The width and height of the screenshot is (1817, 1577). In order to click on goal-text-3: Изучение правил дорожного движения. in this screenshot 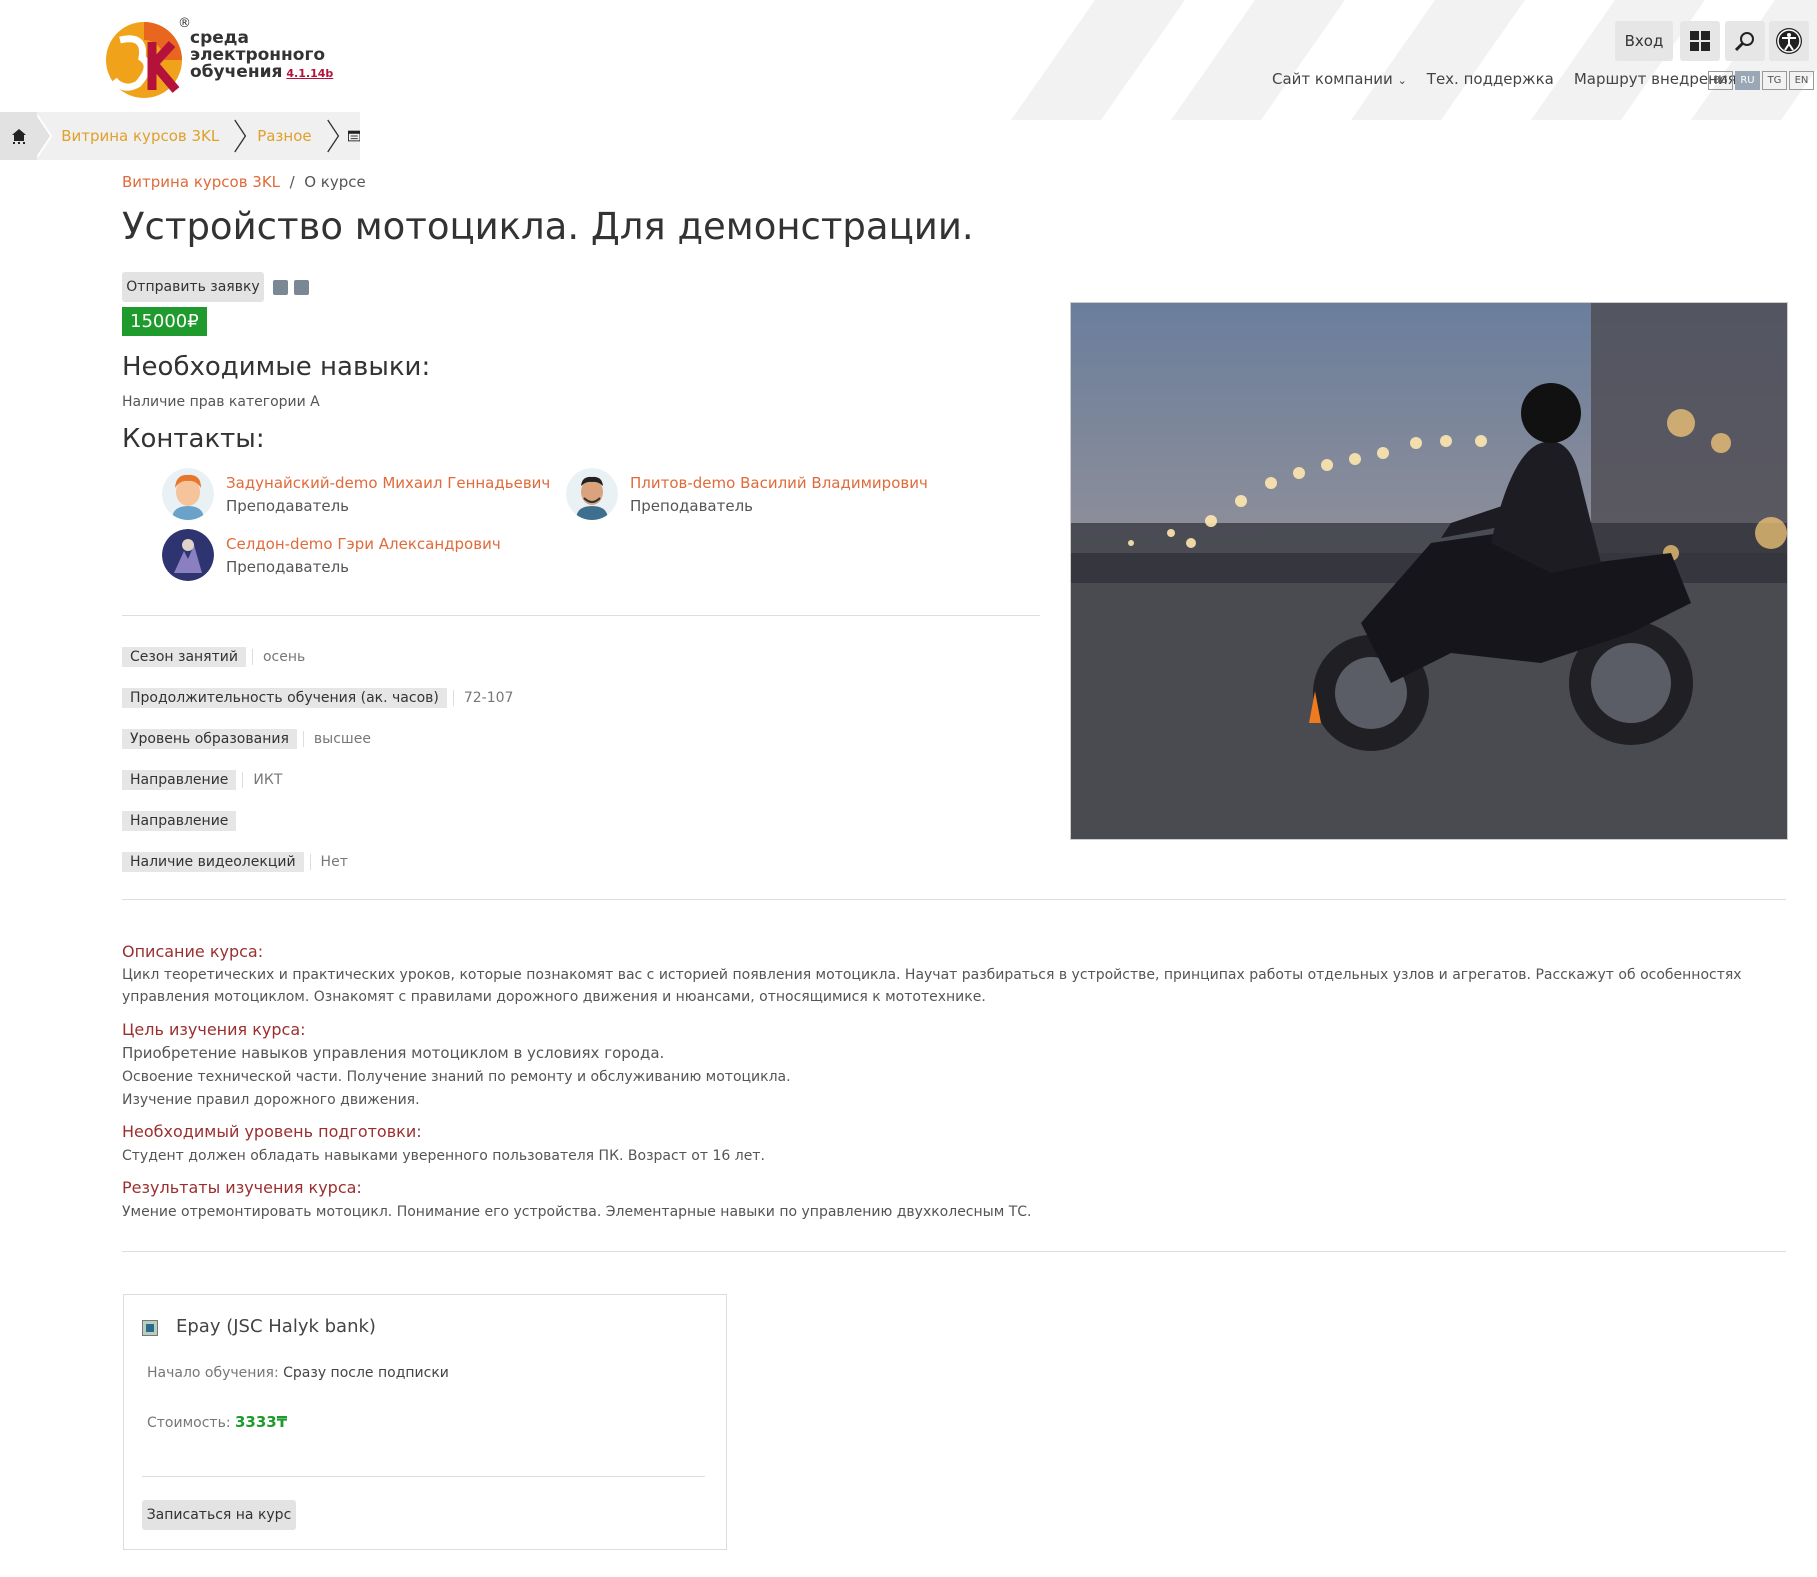, I will do `click(271, 1100)`.